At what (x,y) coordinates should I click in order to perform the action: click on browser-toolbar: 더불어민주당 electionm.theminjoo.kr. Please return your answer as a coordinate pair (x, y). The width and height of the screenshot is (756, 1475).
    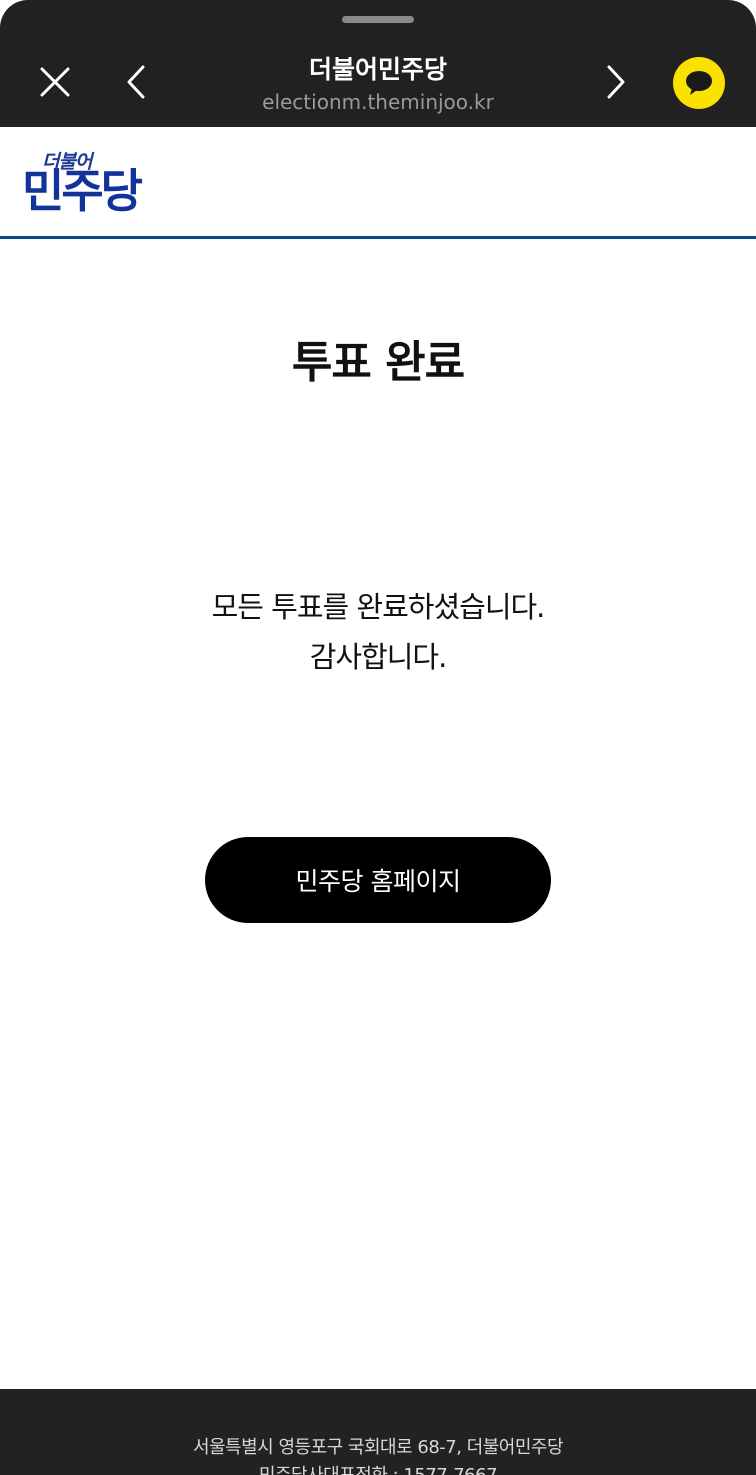
    Looking at the image, I should click on (378, 63).